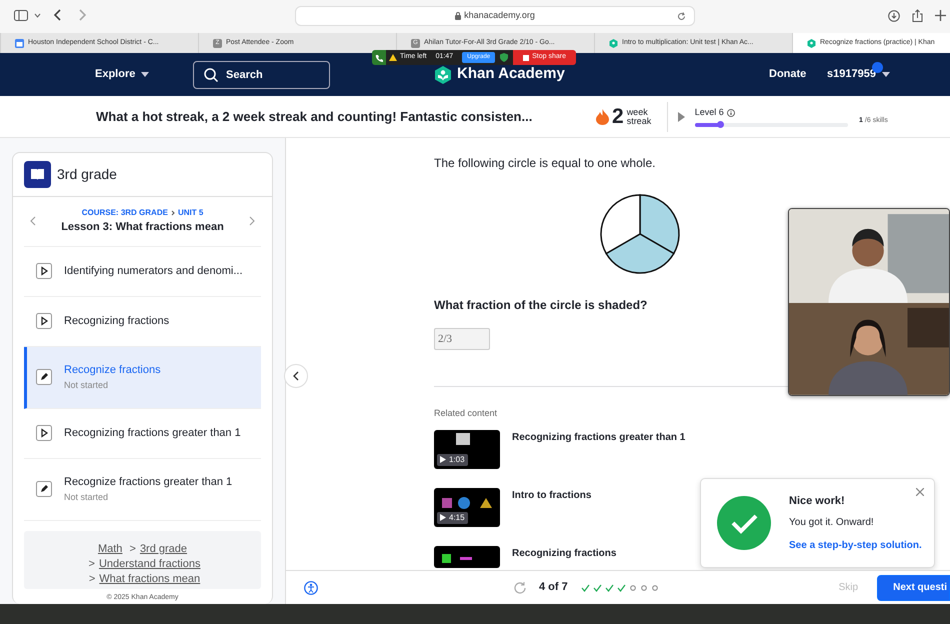  Describe the element at coordinates (37, 174) in the screenshot. I see `book-icon` at that location.